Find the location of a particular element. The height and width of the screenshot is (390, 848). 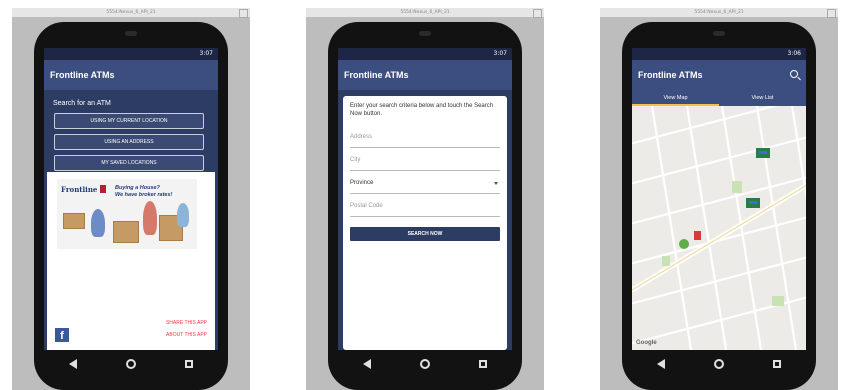

about-app-link: ABOUT THIS APP is located at coordinates (186, 335).